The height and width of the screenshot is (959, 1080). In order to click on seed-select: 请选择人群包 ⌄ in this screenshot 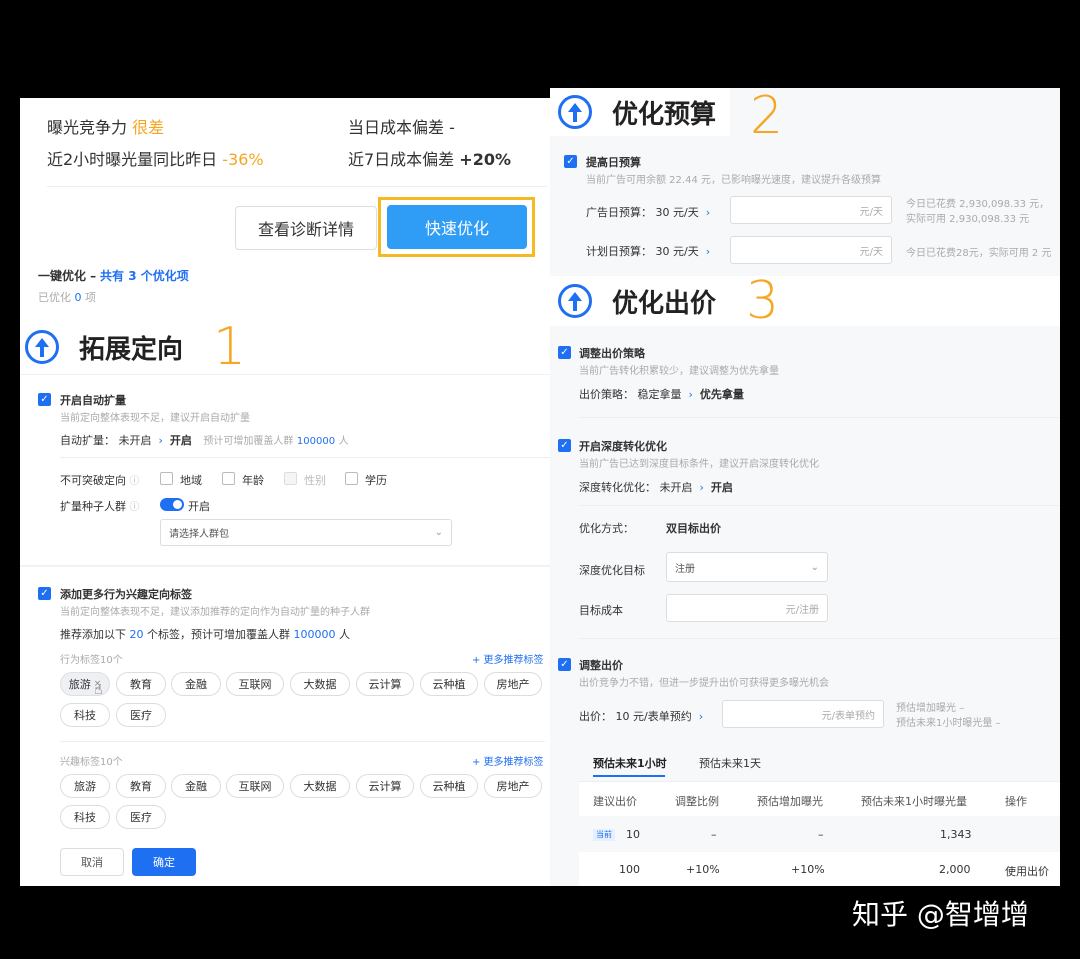, I will do `click(306, 532)`.